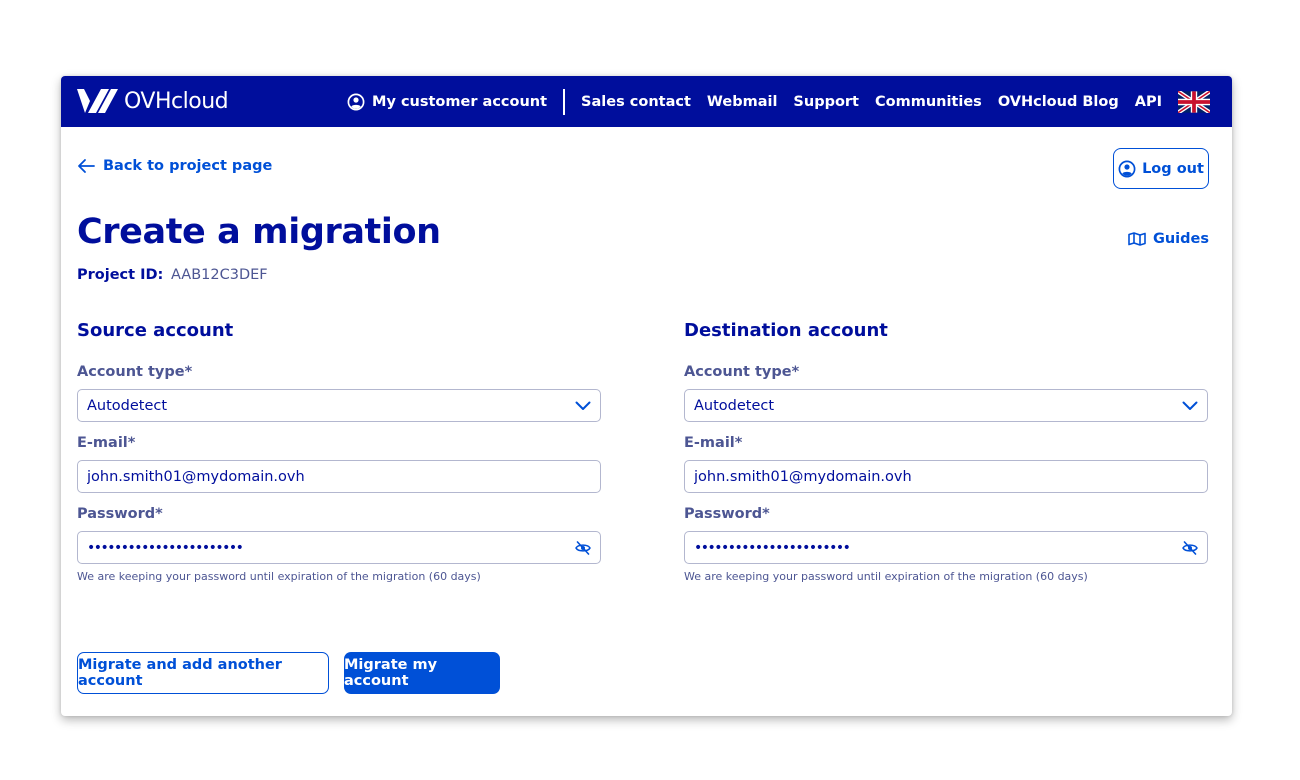 The width and height of the screenshot is (1300, 780). What do you see at coordinates (339, 547) in the screenshot?
I see `source-password-input: •••••••••••••••••••••••` at bounding box center [339, 547].